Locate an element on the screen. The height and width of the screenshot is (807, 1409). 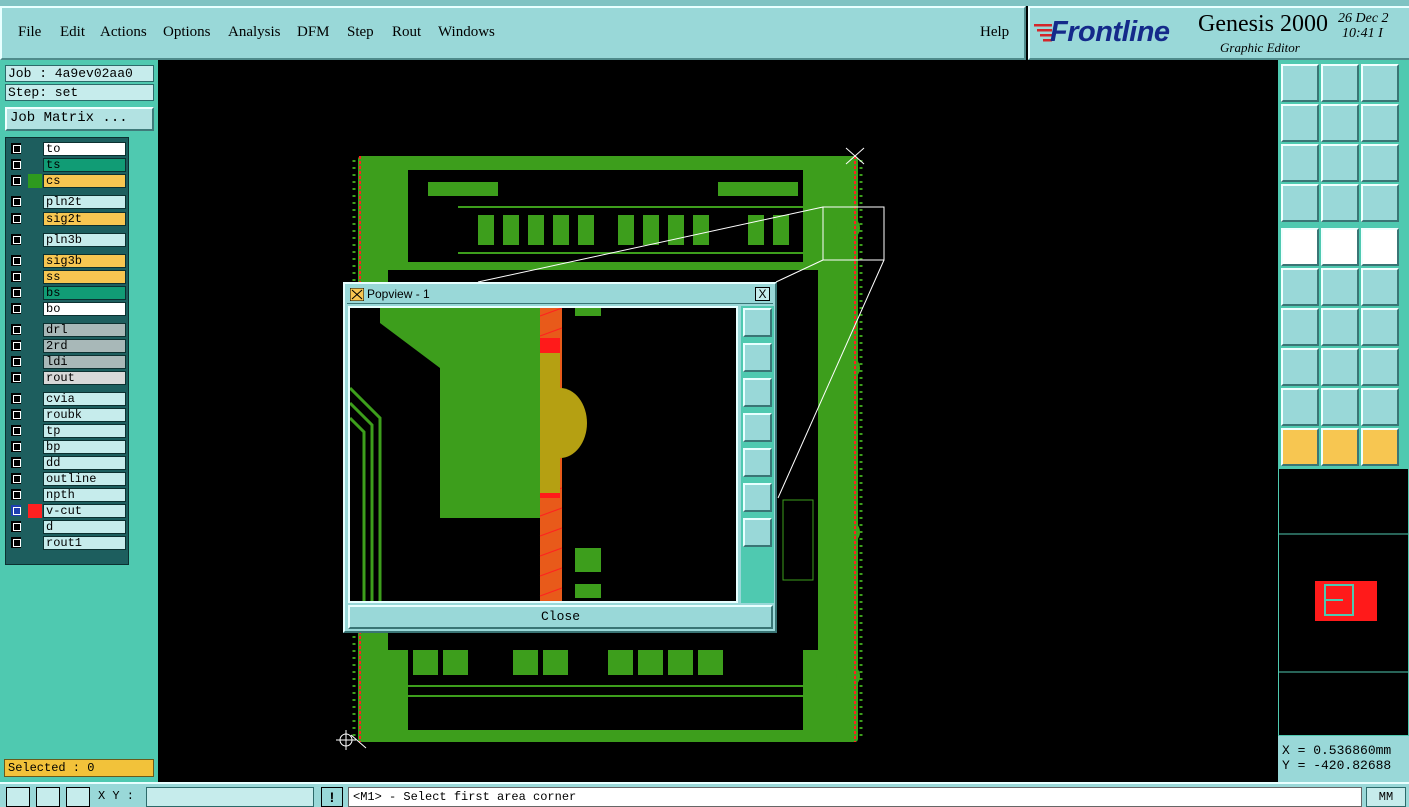
snap-icon is located at coordinates (1380, 287).